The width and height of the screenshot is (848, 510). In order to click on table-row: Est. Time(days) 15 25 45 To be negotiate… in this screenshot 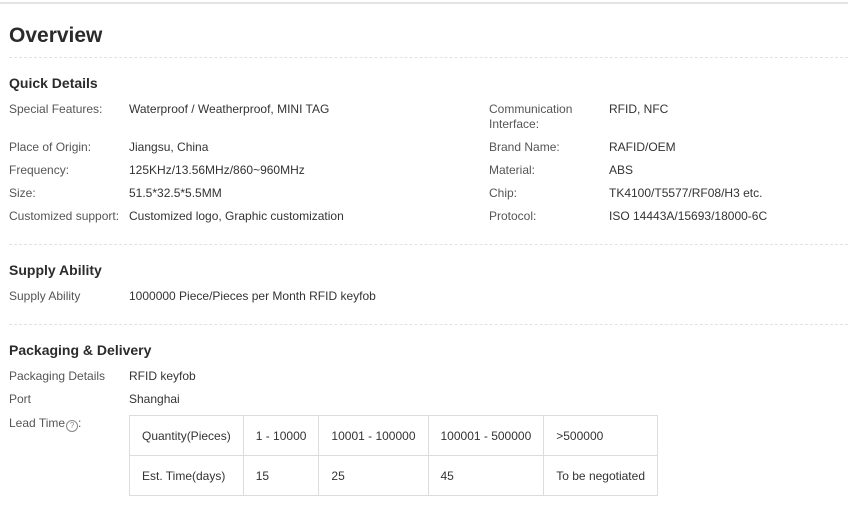, I will do `click(393, 475)`.